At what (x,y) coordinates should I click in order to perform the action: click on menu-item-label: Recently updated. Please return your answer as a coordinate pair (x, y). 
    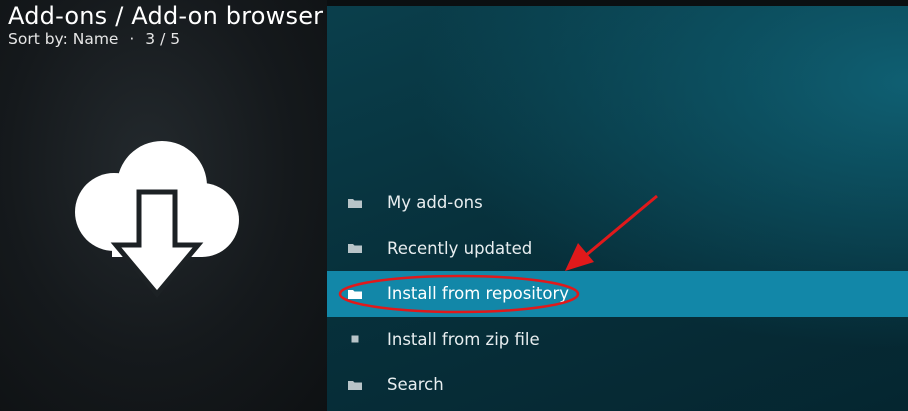
    Looking at the image, I should click on (460, 248).